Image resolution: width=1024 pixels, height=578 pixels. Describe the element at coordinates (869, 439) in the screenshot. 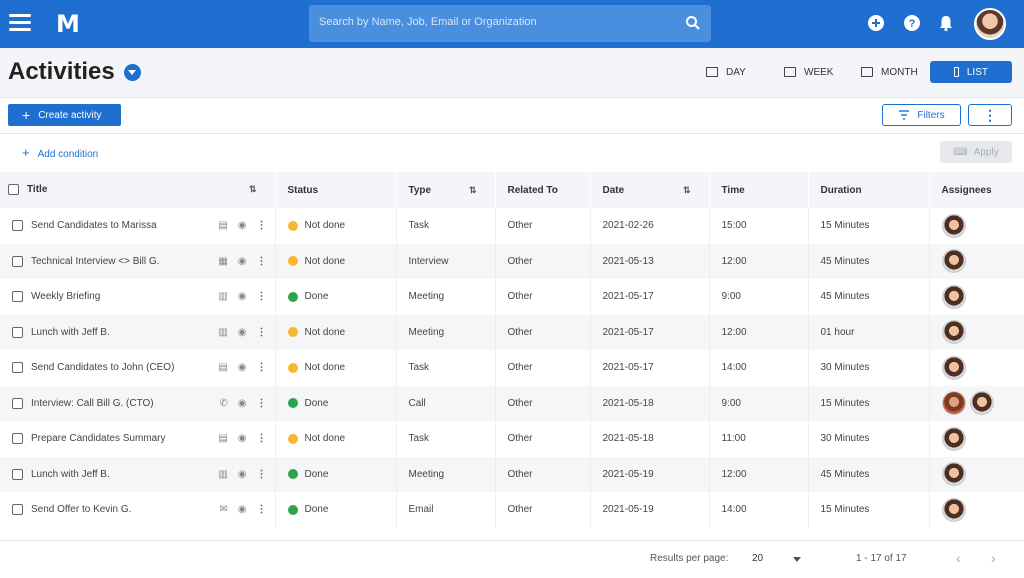

I see `cell-duration: 30 Minutes` at that location.